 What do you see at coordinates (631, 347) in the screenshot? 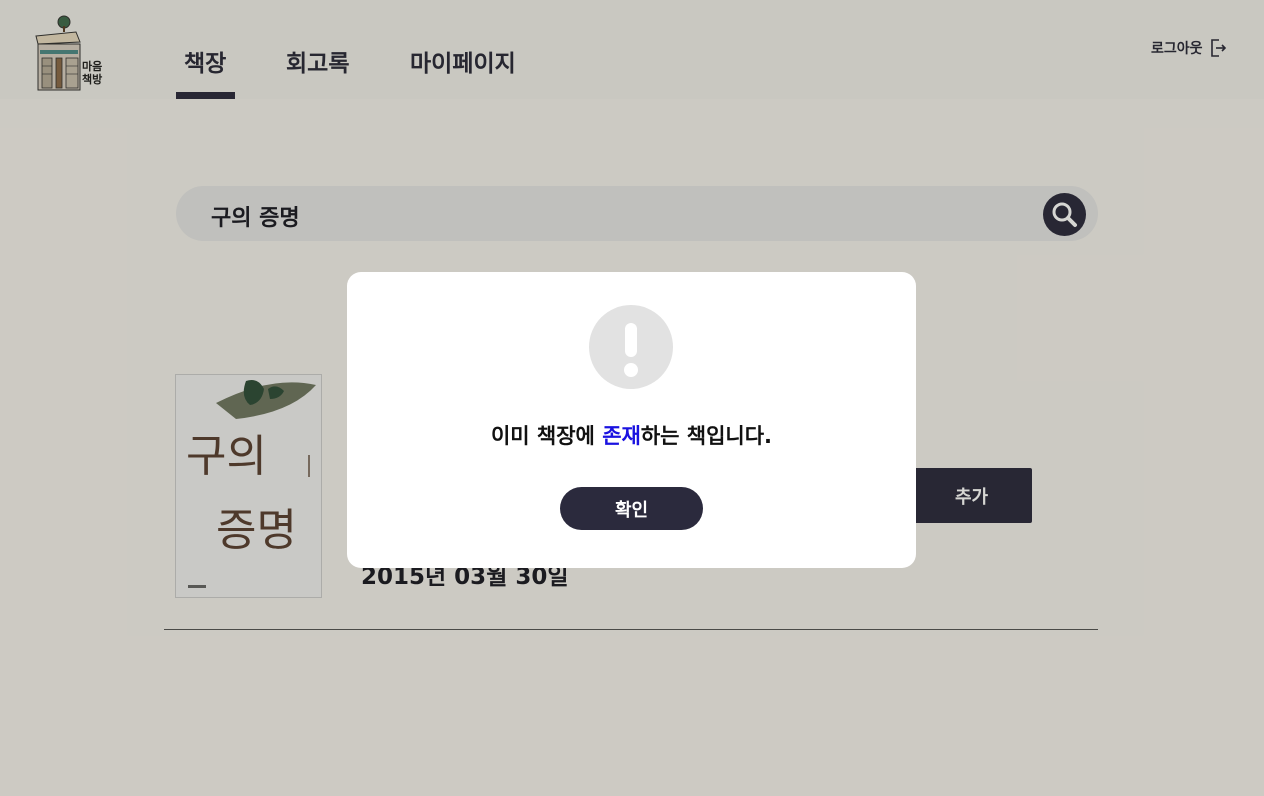
I see `exclamation-icon` at bounding box center [631, 347].